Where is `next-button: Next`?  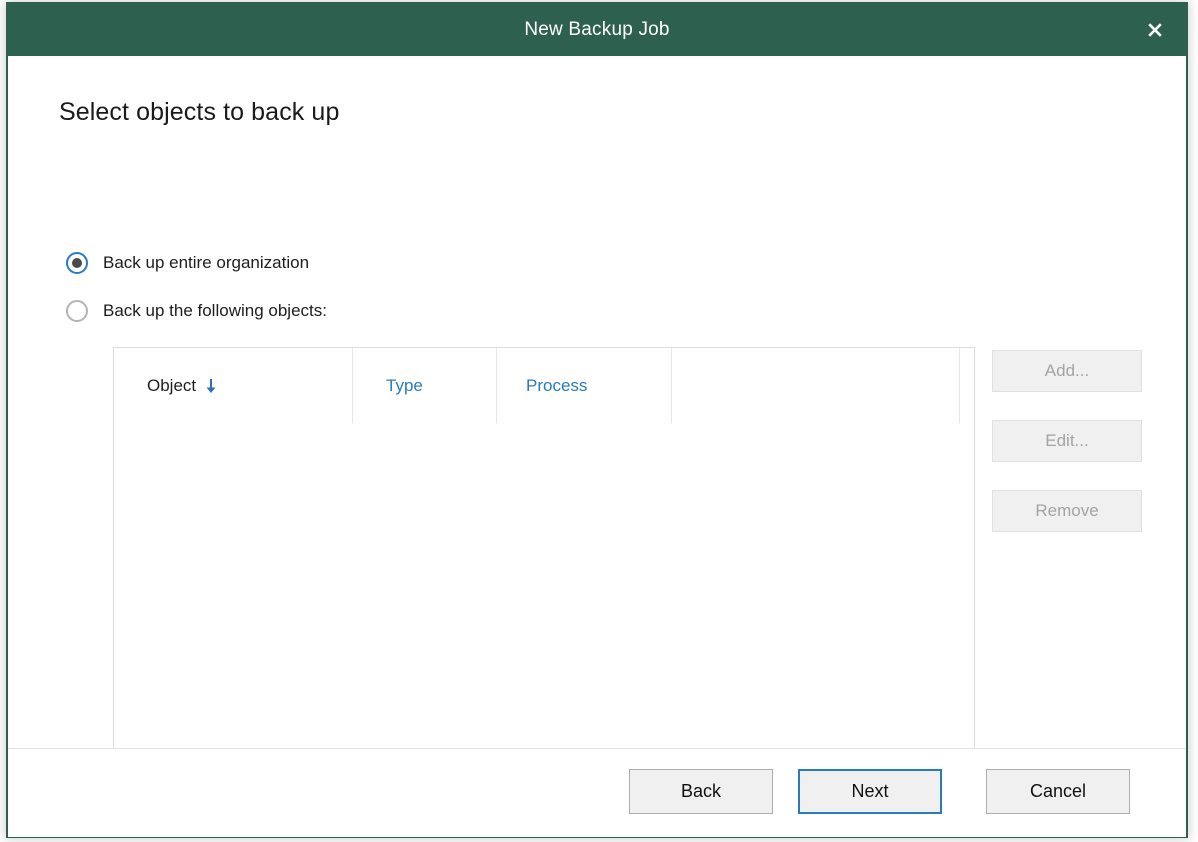
next-button: Next is located at coordinates (870, 791).